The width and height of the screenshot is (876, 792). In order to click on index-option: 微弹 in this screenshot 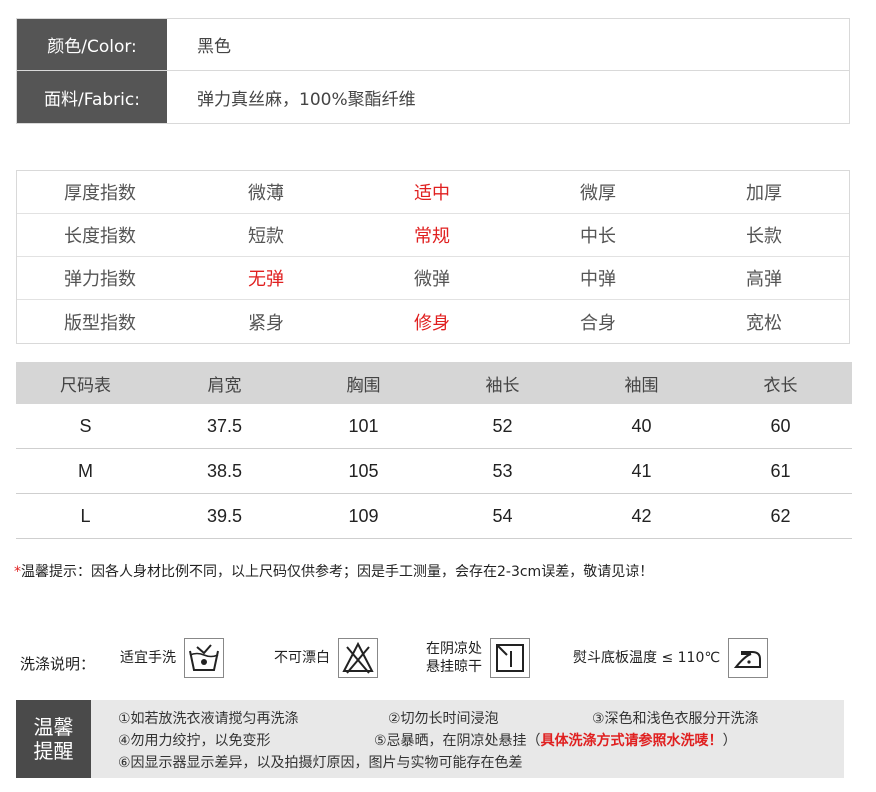, I will do `click(432, 279)`.